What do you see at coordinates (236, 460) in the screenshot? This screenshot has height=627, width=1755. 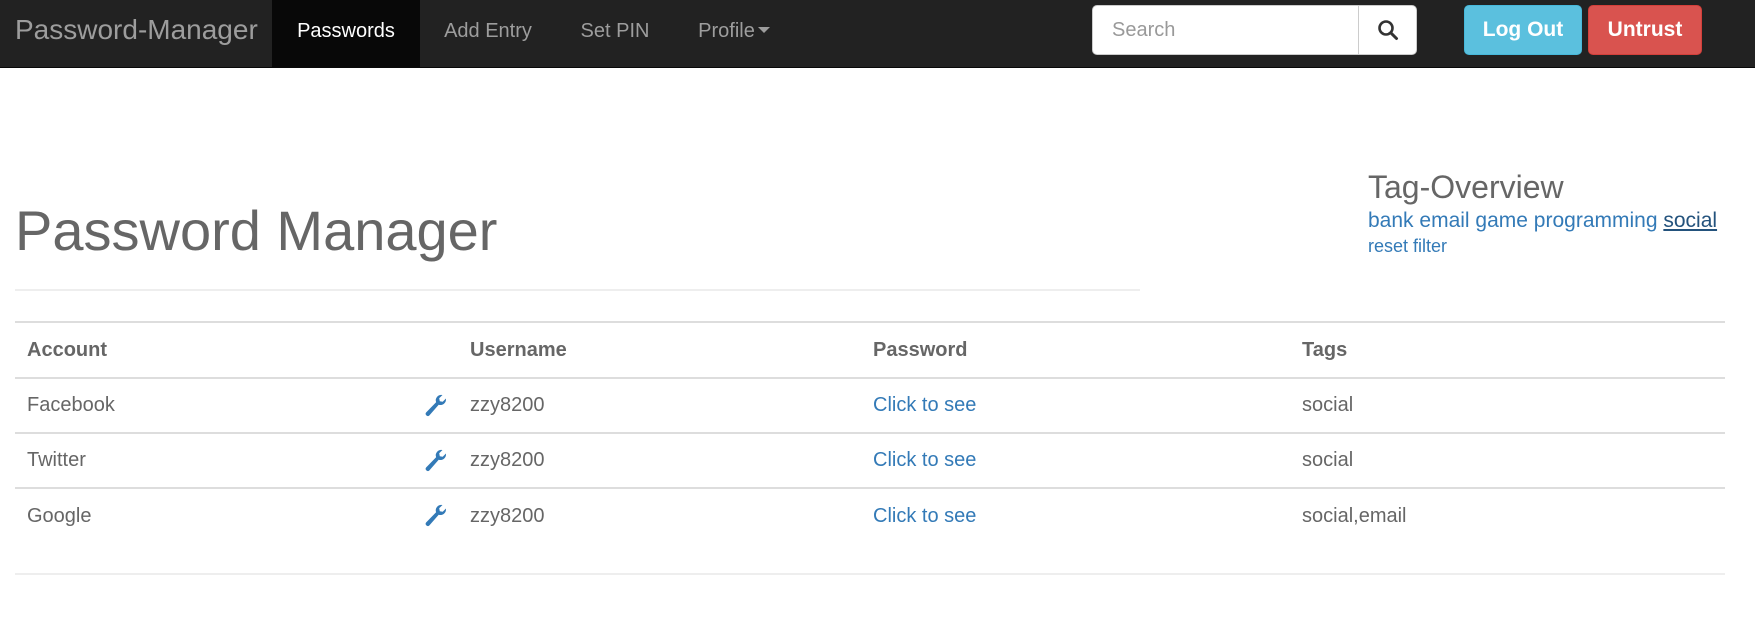 I see `account-cell: Twitter` at bounding box center [236, 460].